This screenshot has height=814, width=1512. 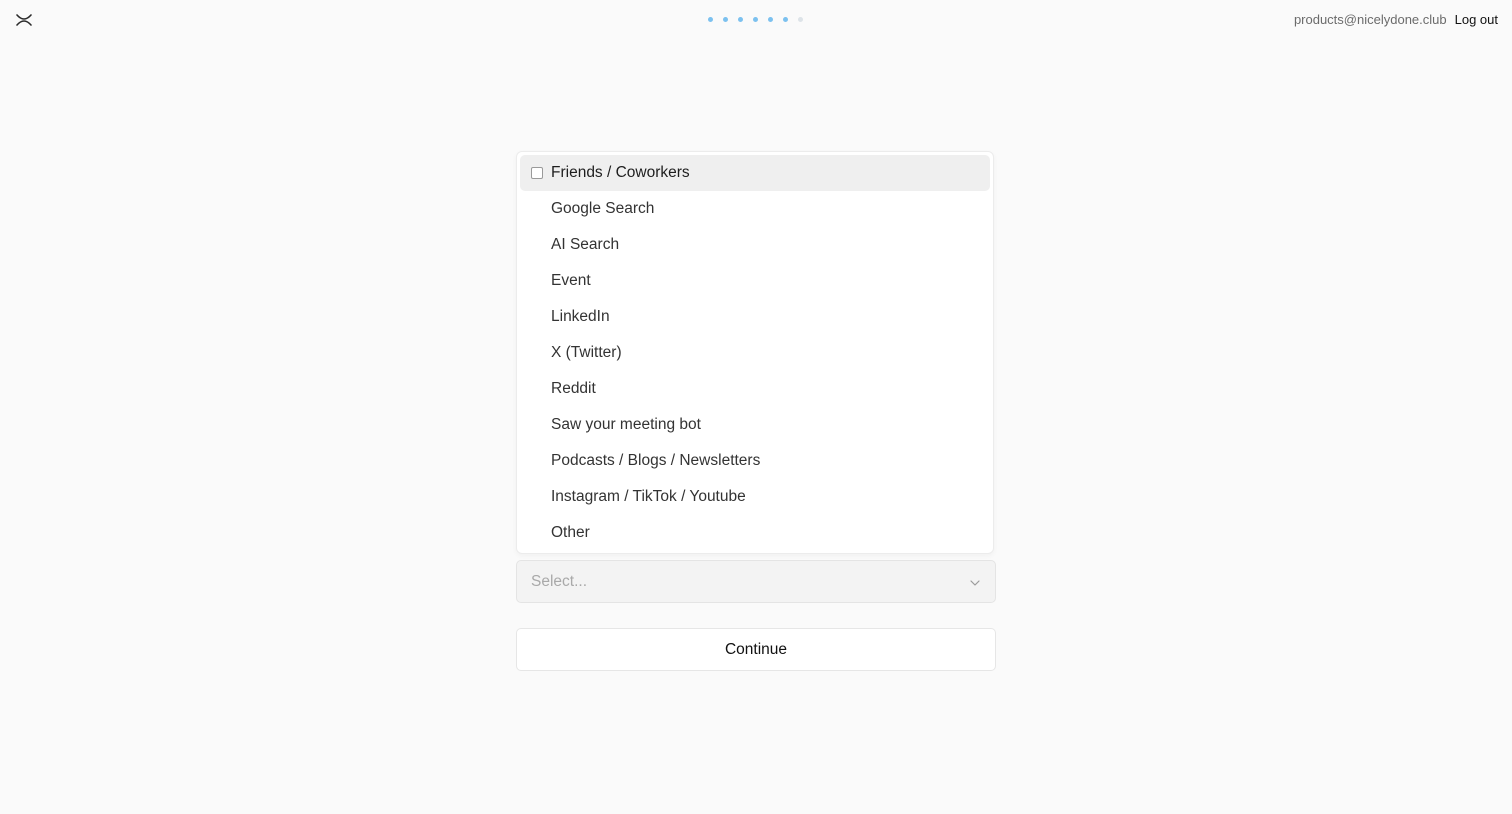 I want to click on option-google-search: Google Search, so click(x=755, y=209).